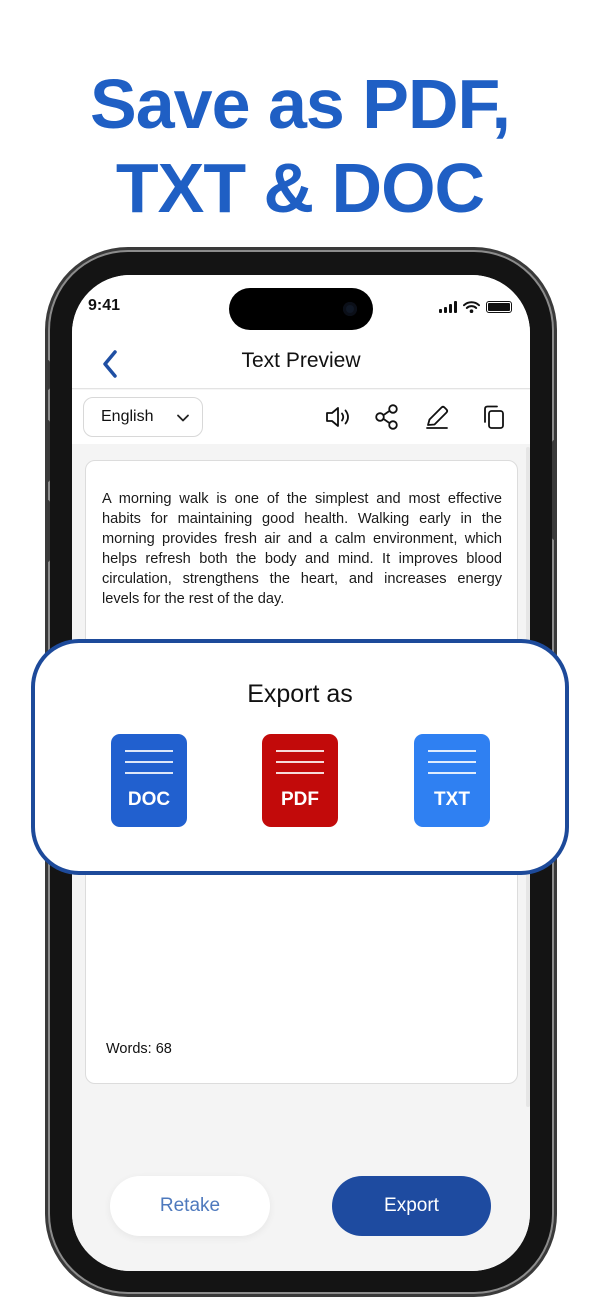 The height and width of the screenshot is (1299, 600). I want to click on language-select: English, so click(143, 417).